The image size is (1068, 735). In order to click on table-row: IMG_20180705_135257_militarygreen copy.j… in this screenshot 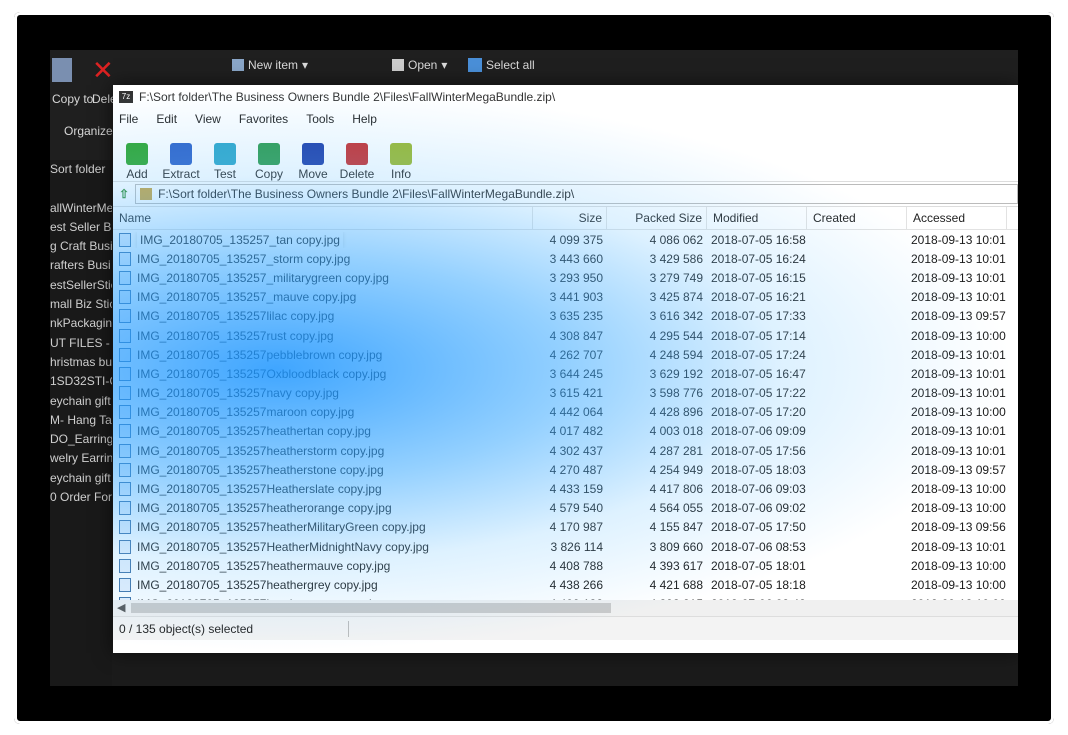, I will do `click(565, 277)`.